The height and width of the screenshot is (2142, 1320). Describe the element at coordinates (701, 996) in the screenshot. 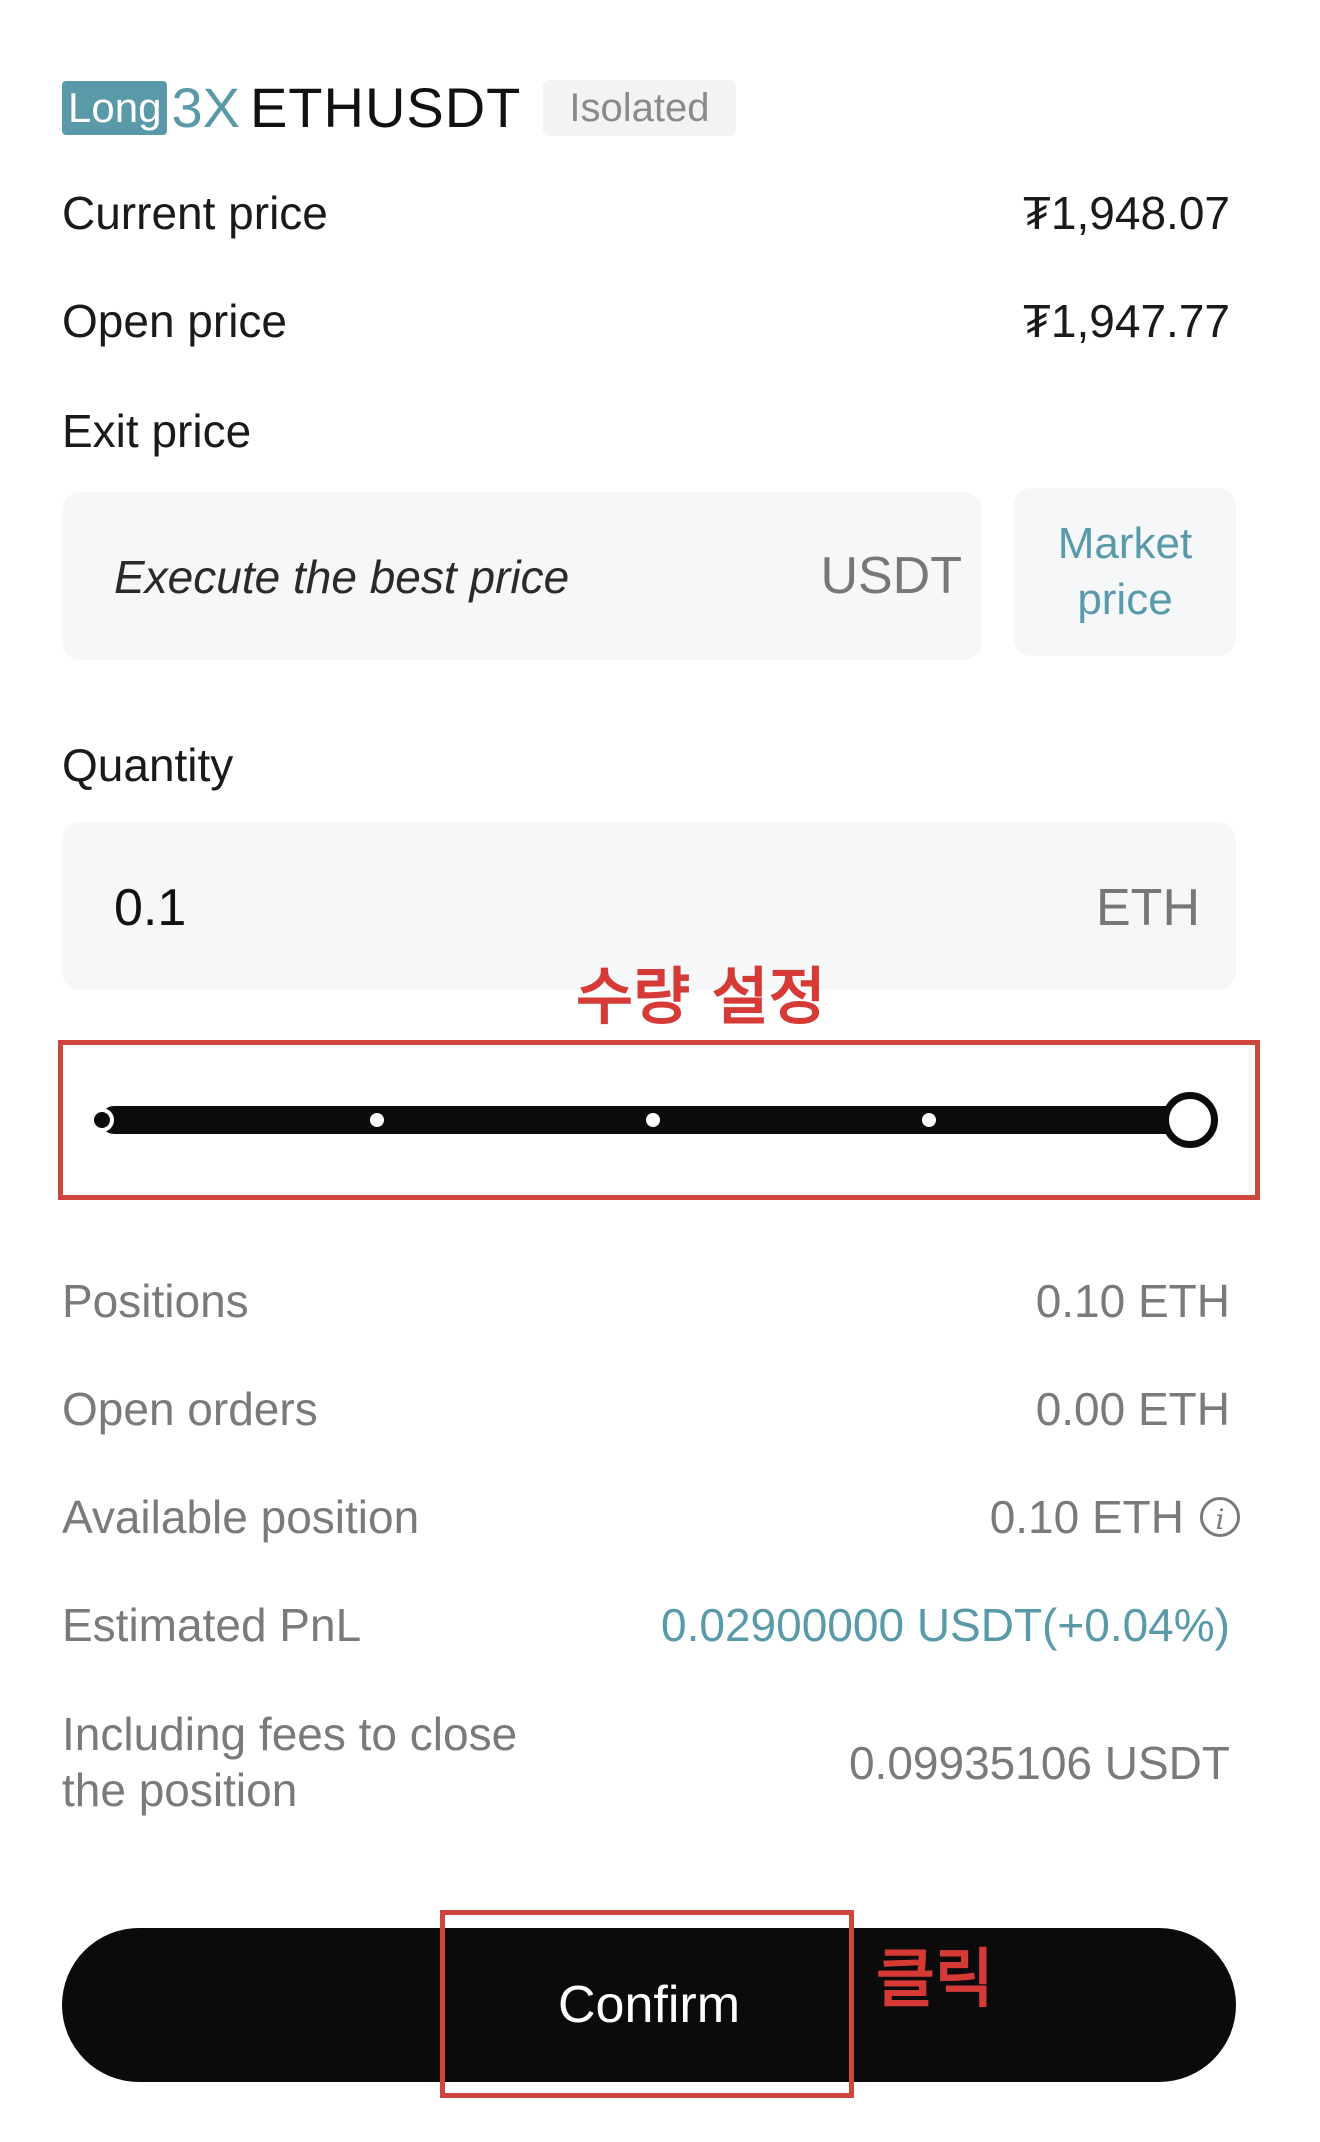

I see `quantity-annotation-text: 수량 설정` at that location.